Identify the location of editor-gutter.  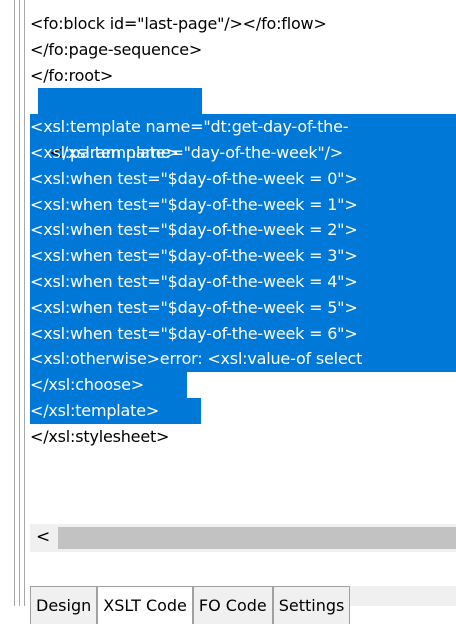
(14, 303).